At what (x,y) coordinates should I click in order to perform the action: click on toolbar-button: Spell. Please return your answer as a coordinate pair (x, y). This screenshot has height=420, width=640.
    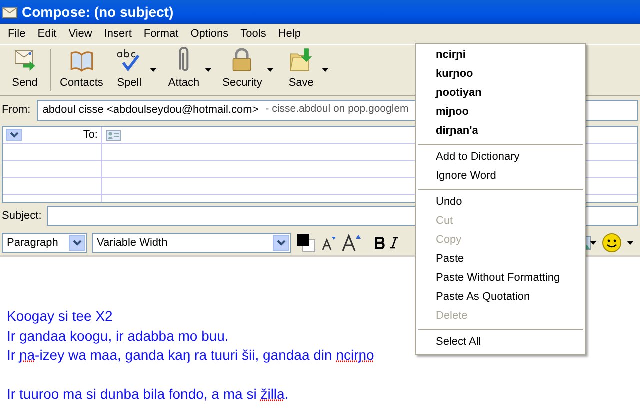
    Looking at the image, I should click on (129, 70).